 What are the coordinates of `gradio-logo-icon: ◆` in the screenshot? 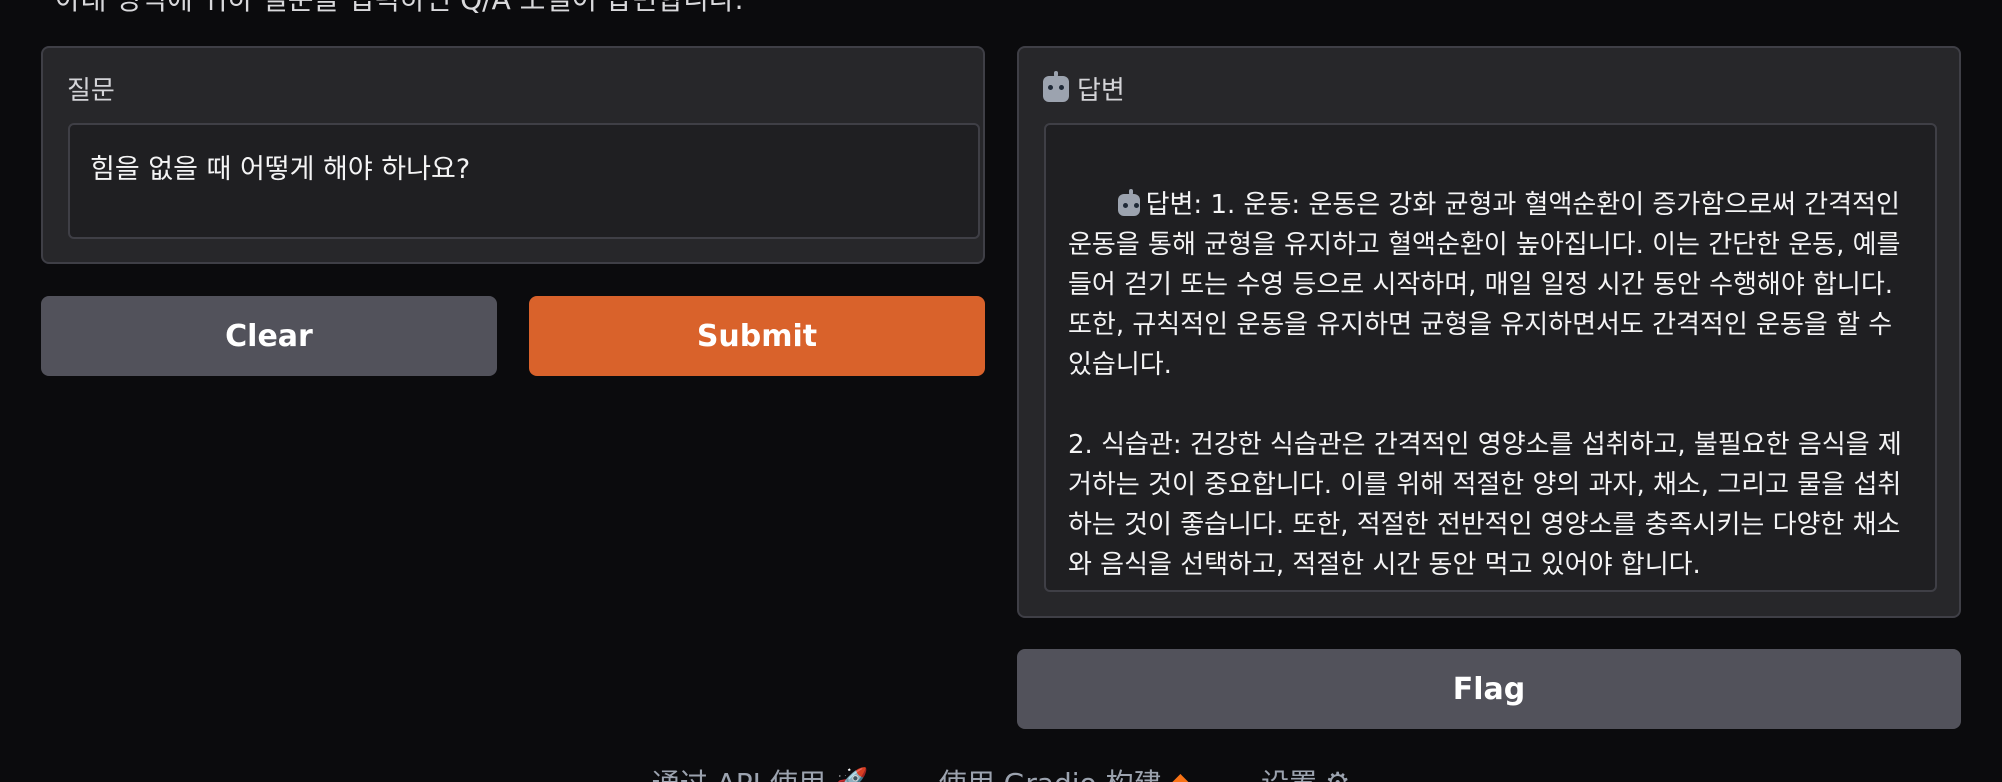 It's located at (1180, 773).